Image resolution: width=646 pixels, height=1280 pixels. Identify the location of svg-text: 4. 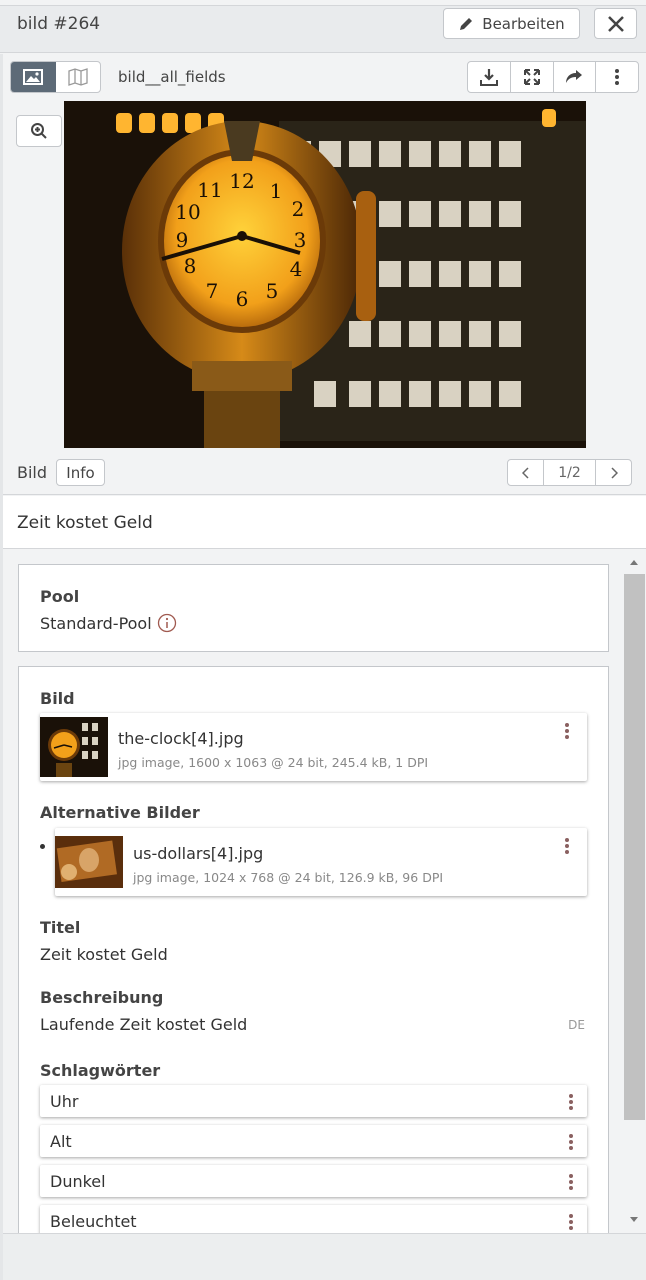
(296, 269).